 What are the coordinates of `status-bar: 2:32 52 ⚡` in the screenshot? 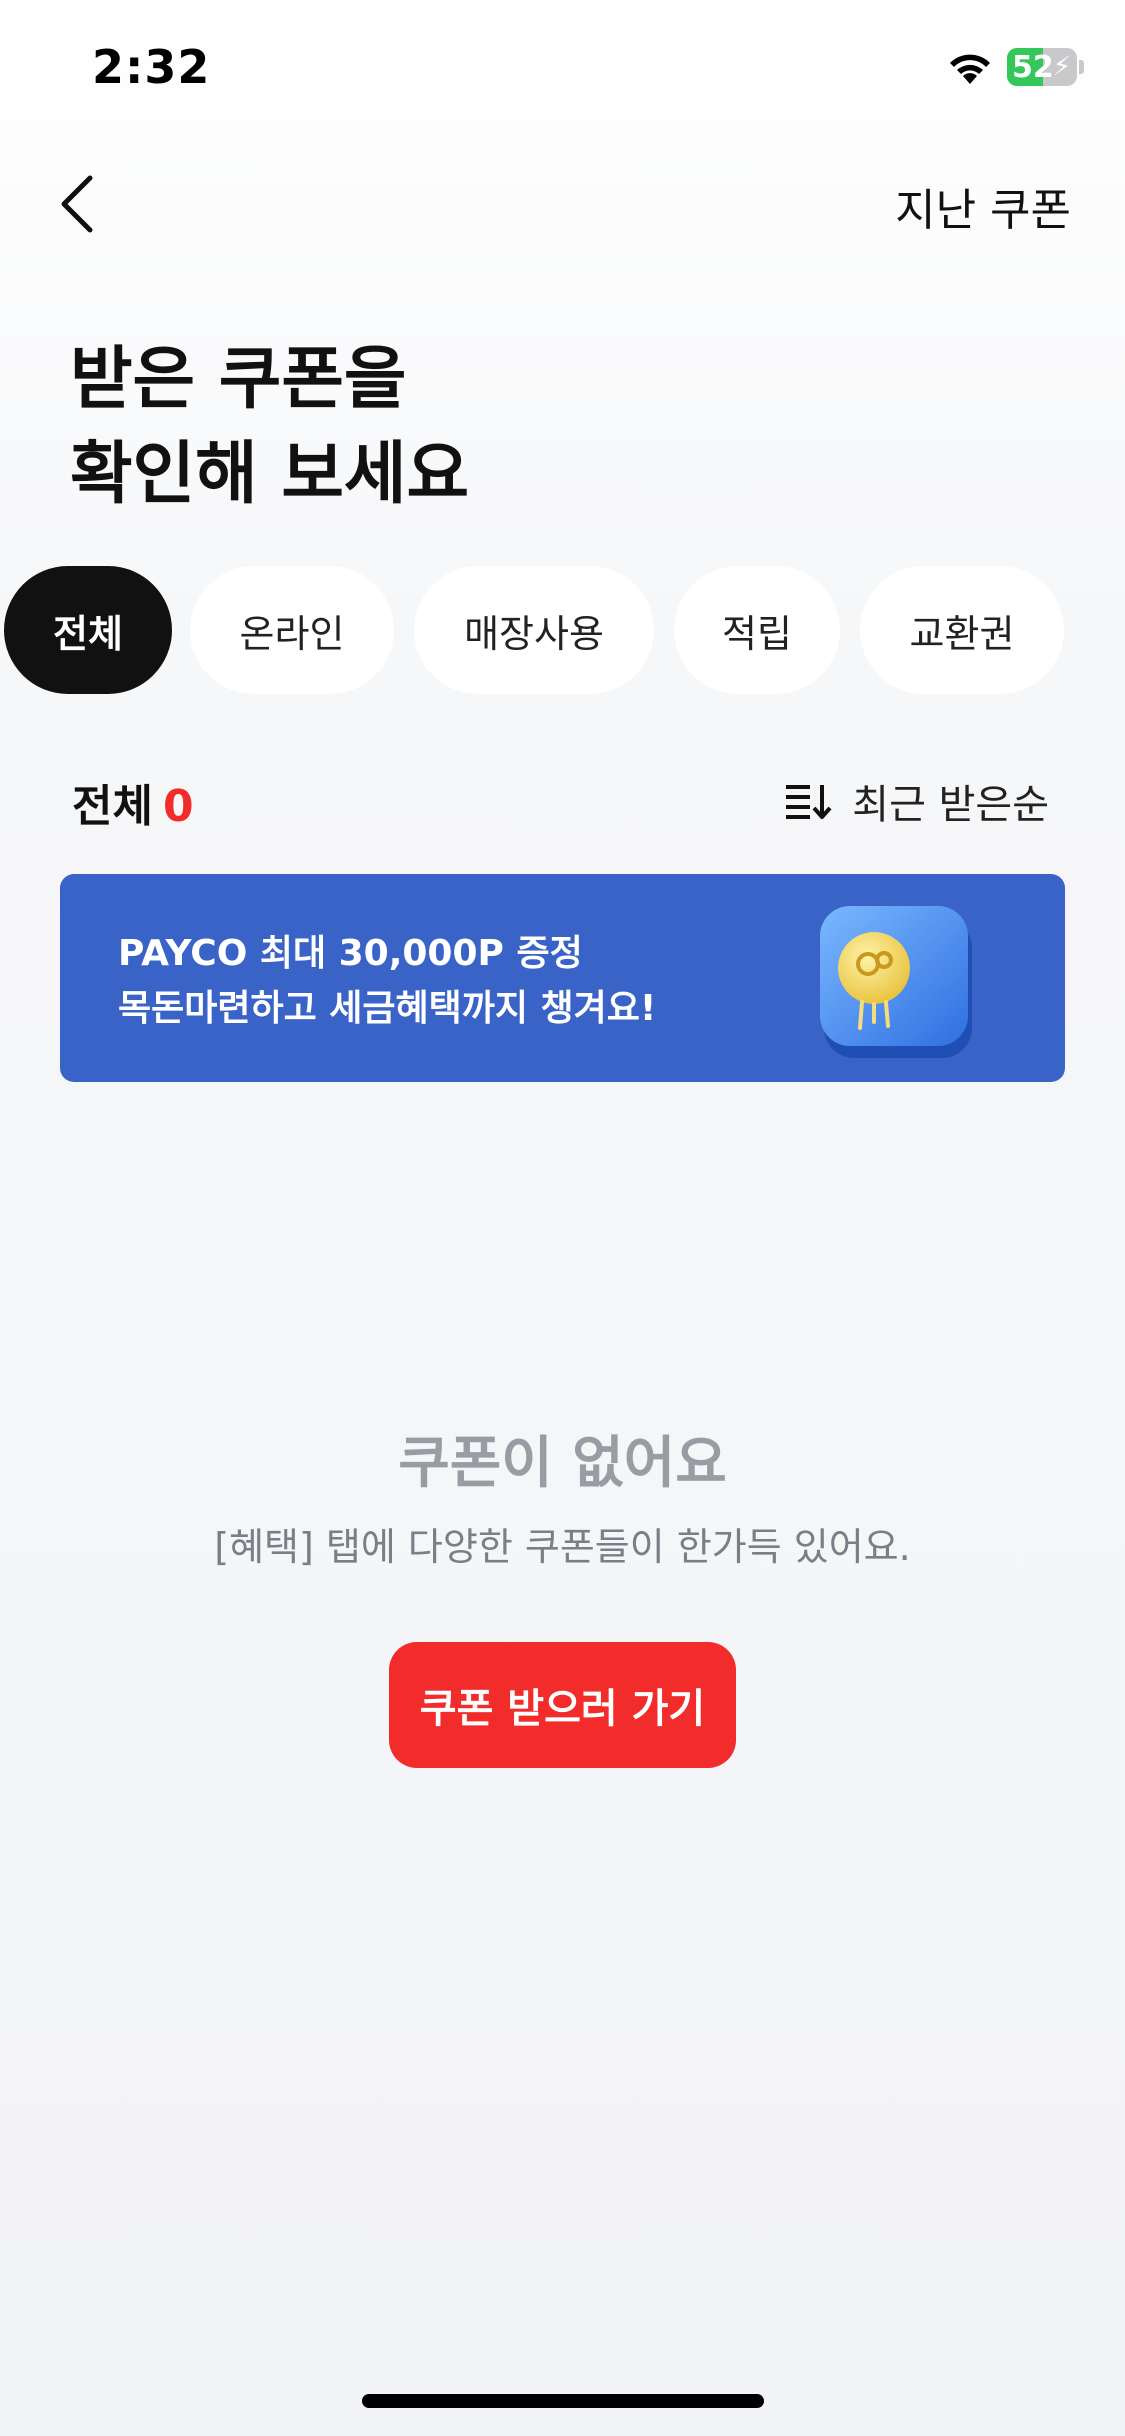 It's located at (562, 70).